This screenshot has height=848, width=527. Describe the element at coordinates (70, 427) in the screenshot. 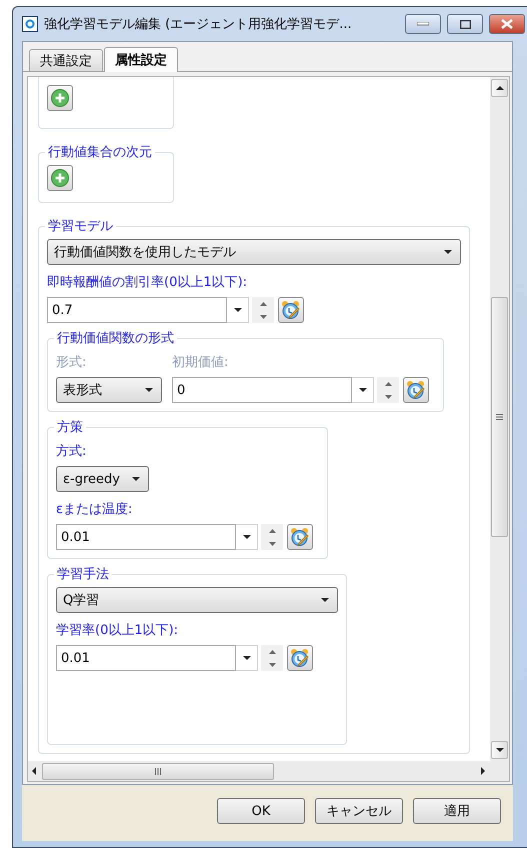

I see `group-title: 方策` at that location.